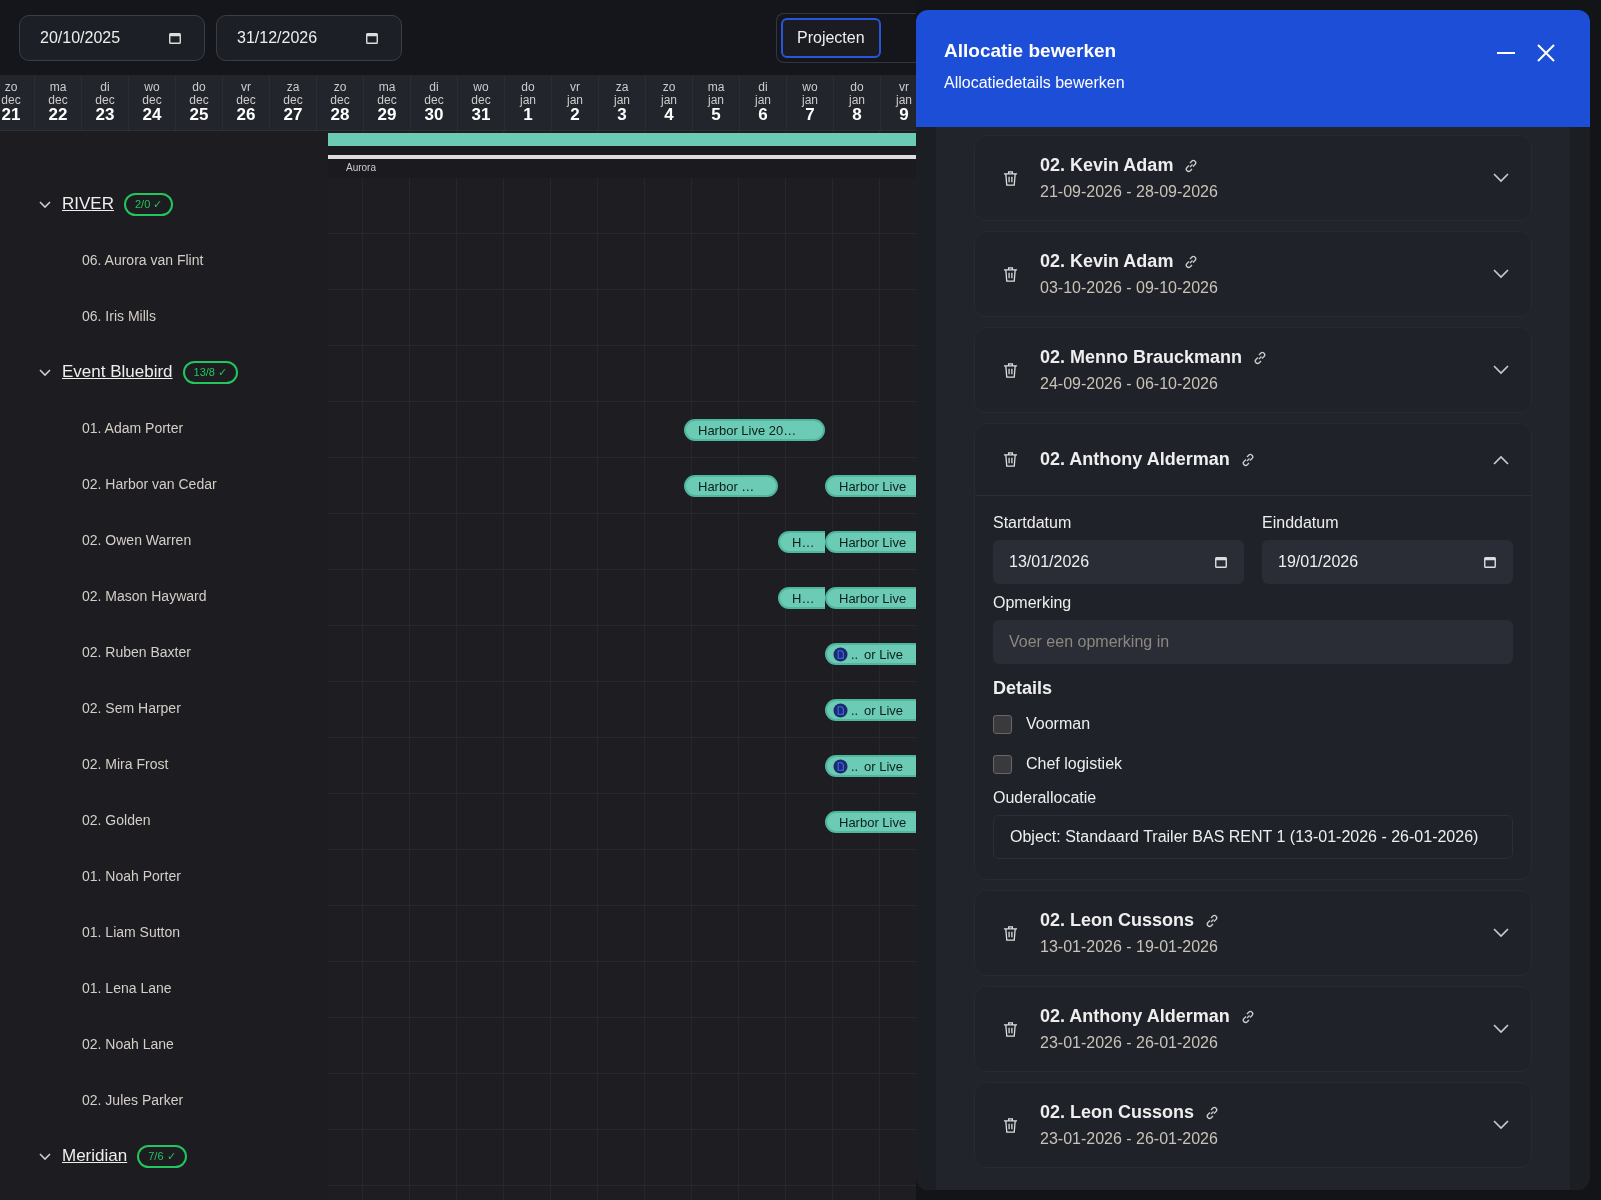 The image size is (1601, 1200). Describe the element at coordinates (210, 372) in the screenshot. I see `count-badge: 13/8 ✓` at that location.